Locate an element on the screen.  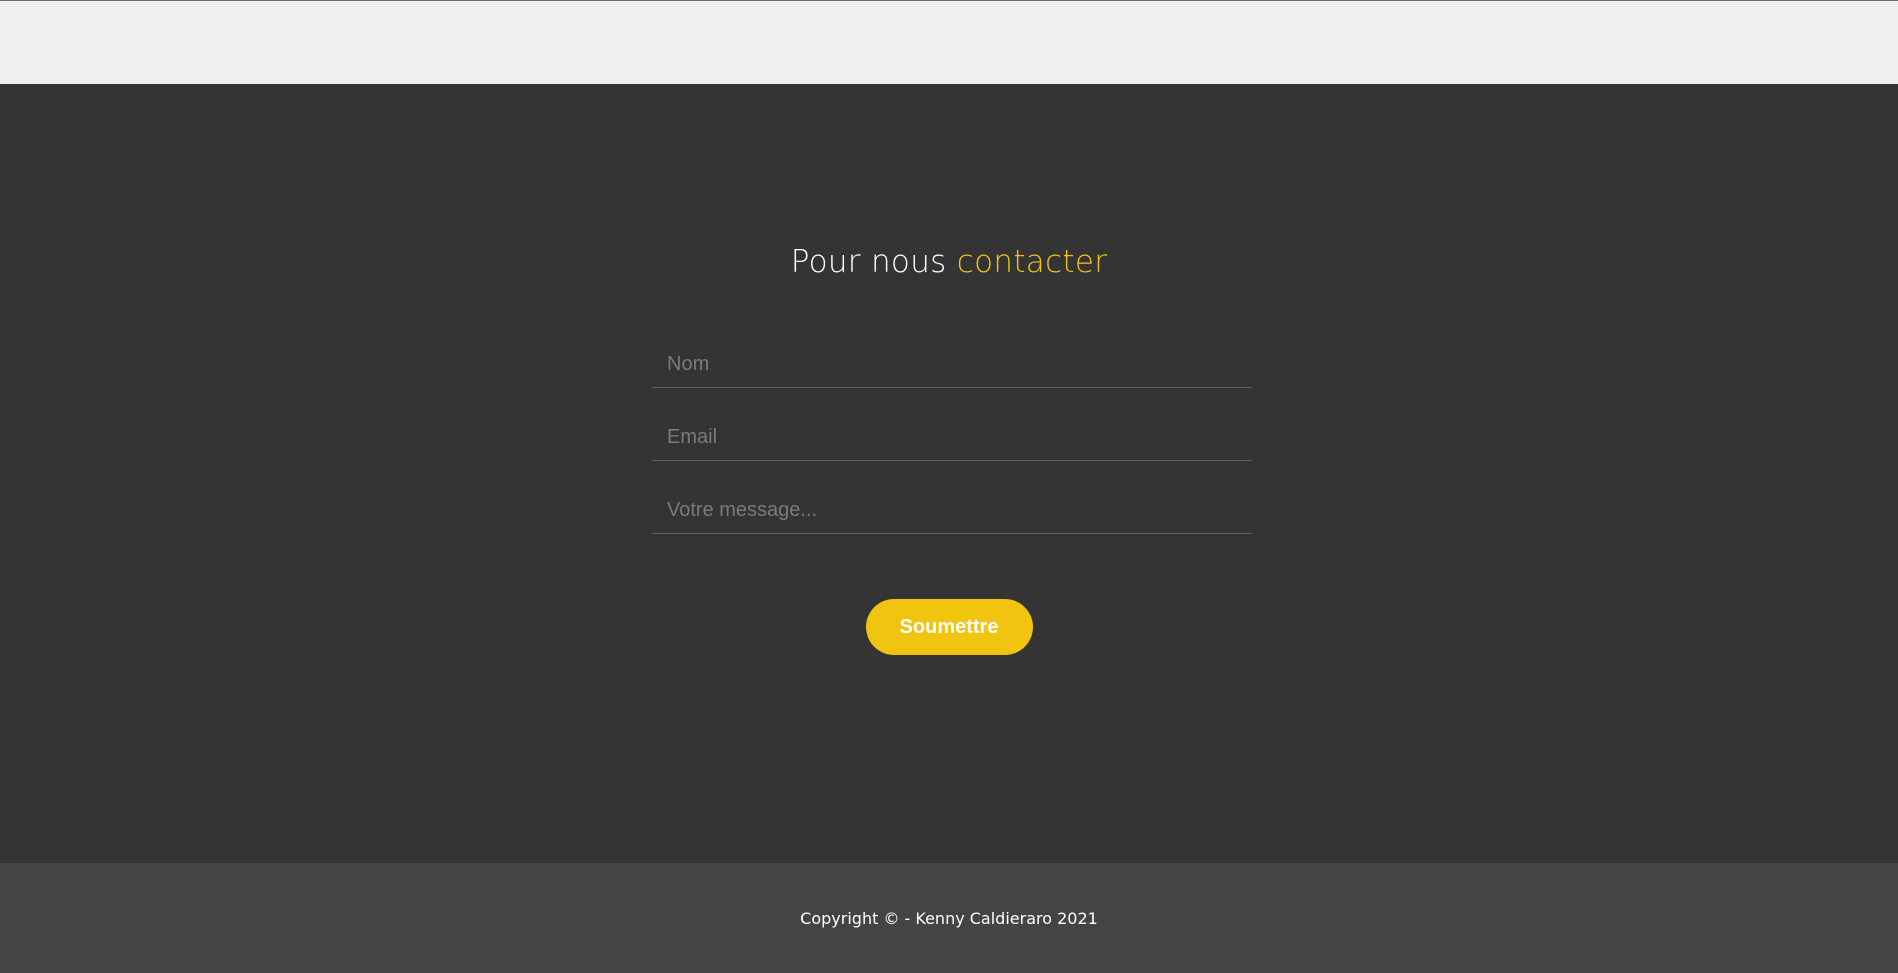
contact-title: Pour nous contacter is located at coordinates (949, 262).